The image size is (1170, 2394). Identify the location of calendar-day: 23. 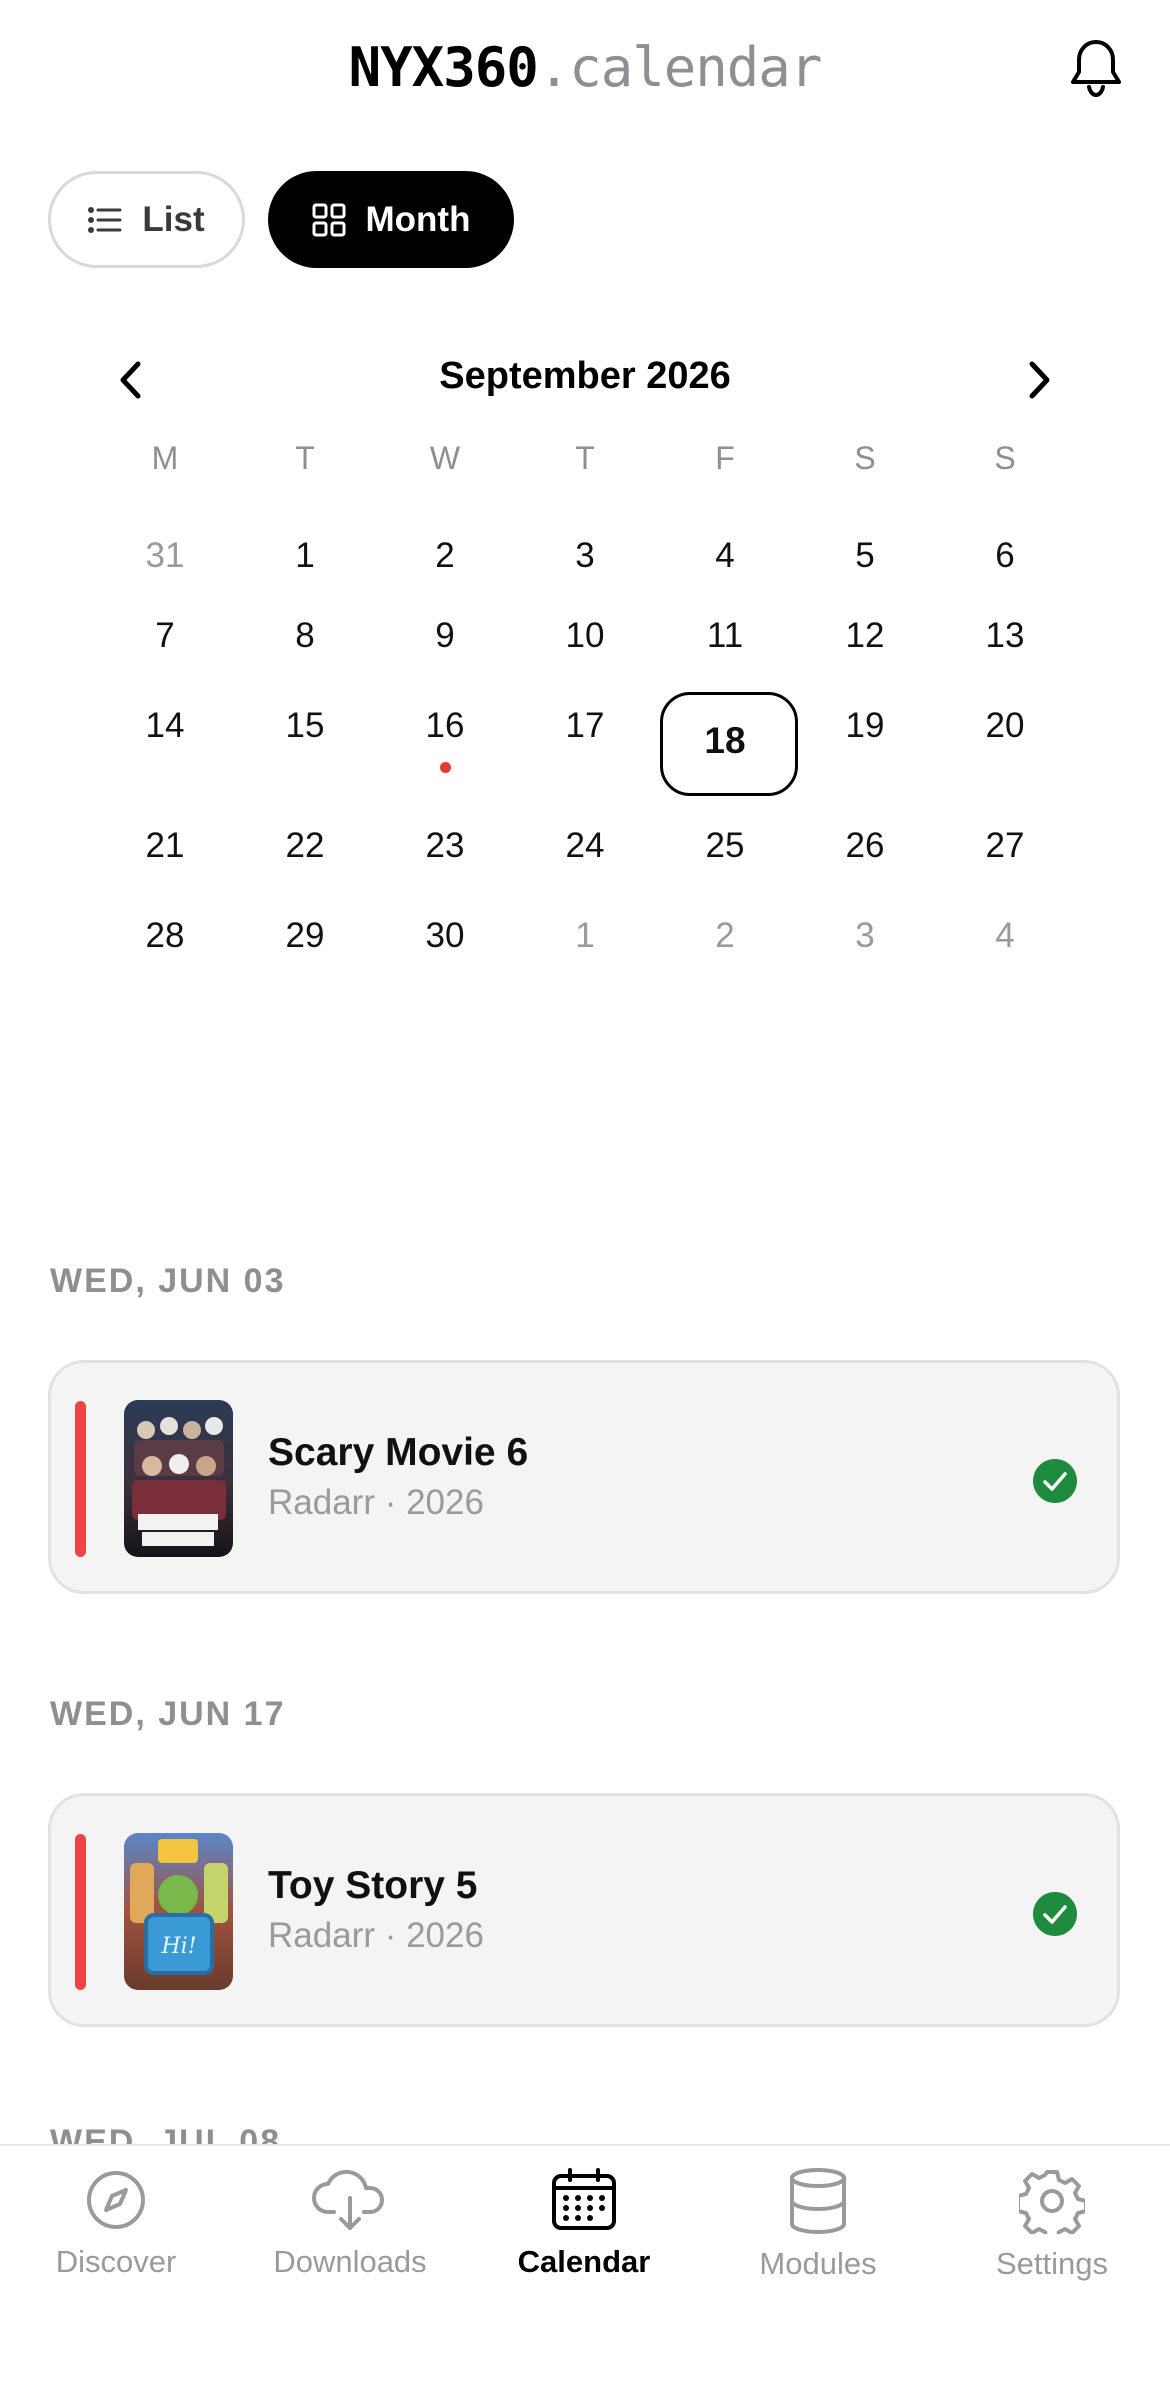
(445, 855).